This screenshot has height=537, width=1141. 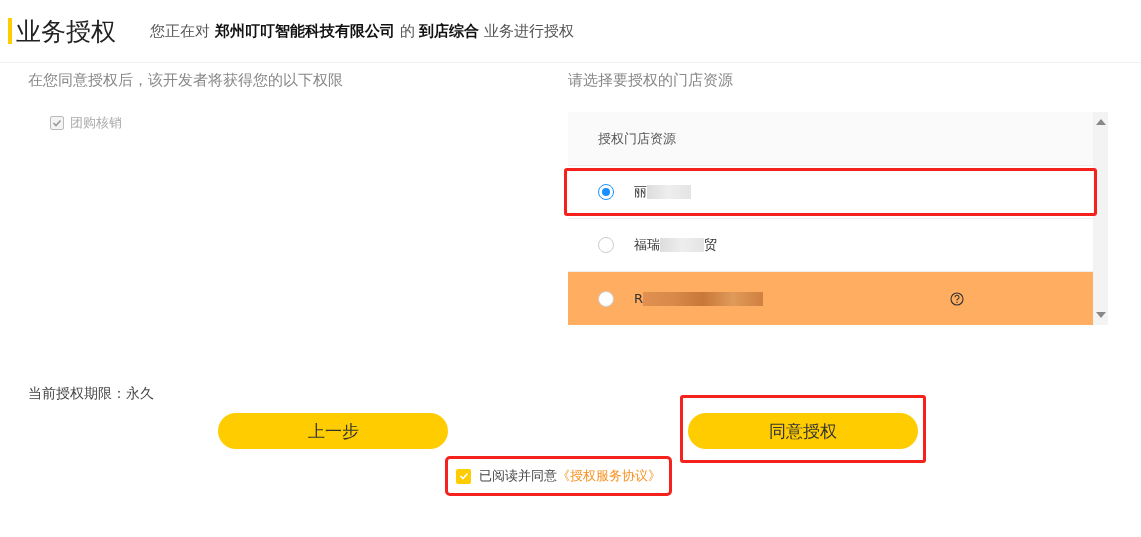 I want to click on store-row: R, so click(x=830, y=298).